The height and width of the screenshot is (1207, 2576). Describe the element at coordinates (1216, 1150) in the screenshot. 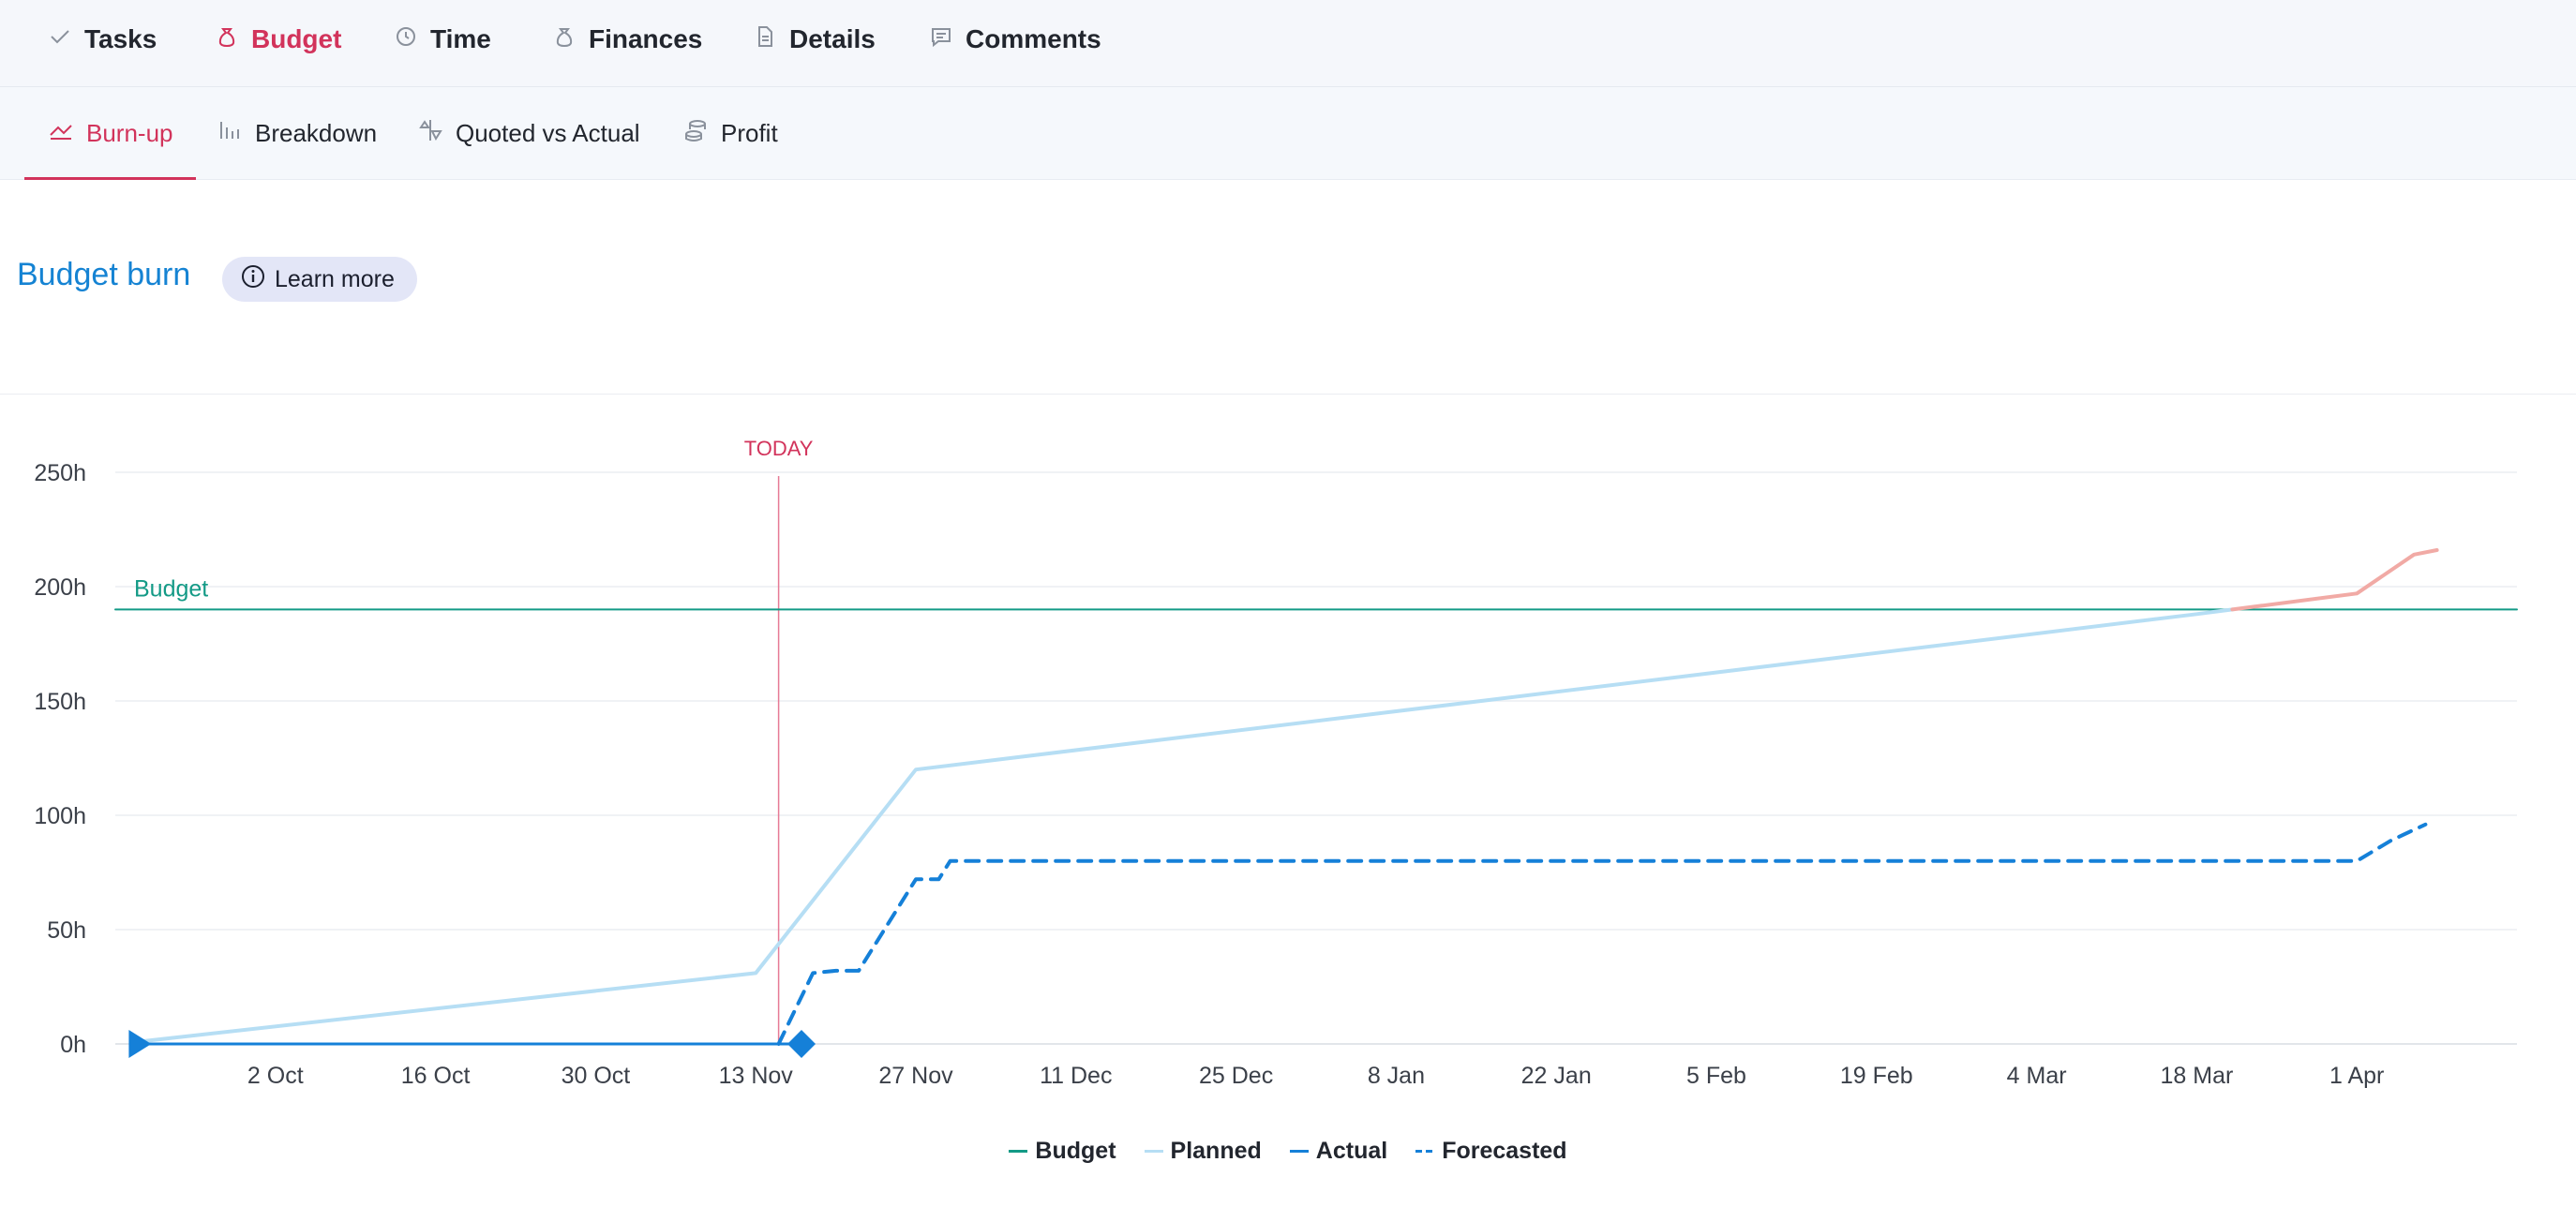

I see `legend-label: Planned` at that location.